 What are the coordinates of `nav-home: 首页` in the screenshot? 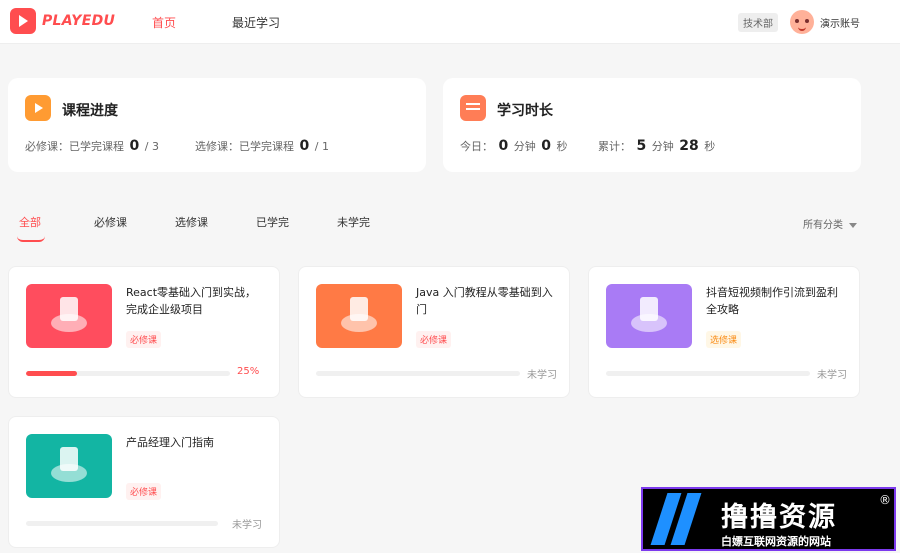 It's located at (164, 22).